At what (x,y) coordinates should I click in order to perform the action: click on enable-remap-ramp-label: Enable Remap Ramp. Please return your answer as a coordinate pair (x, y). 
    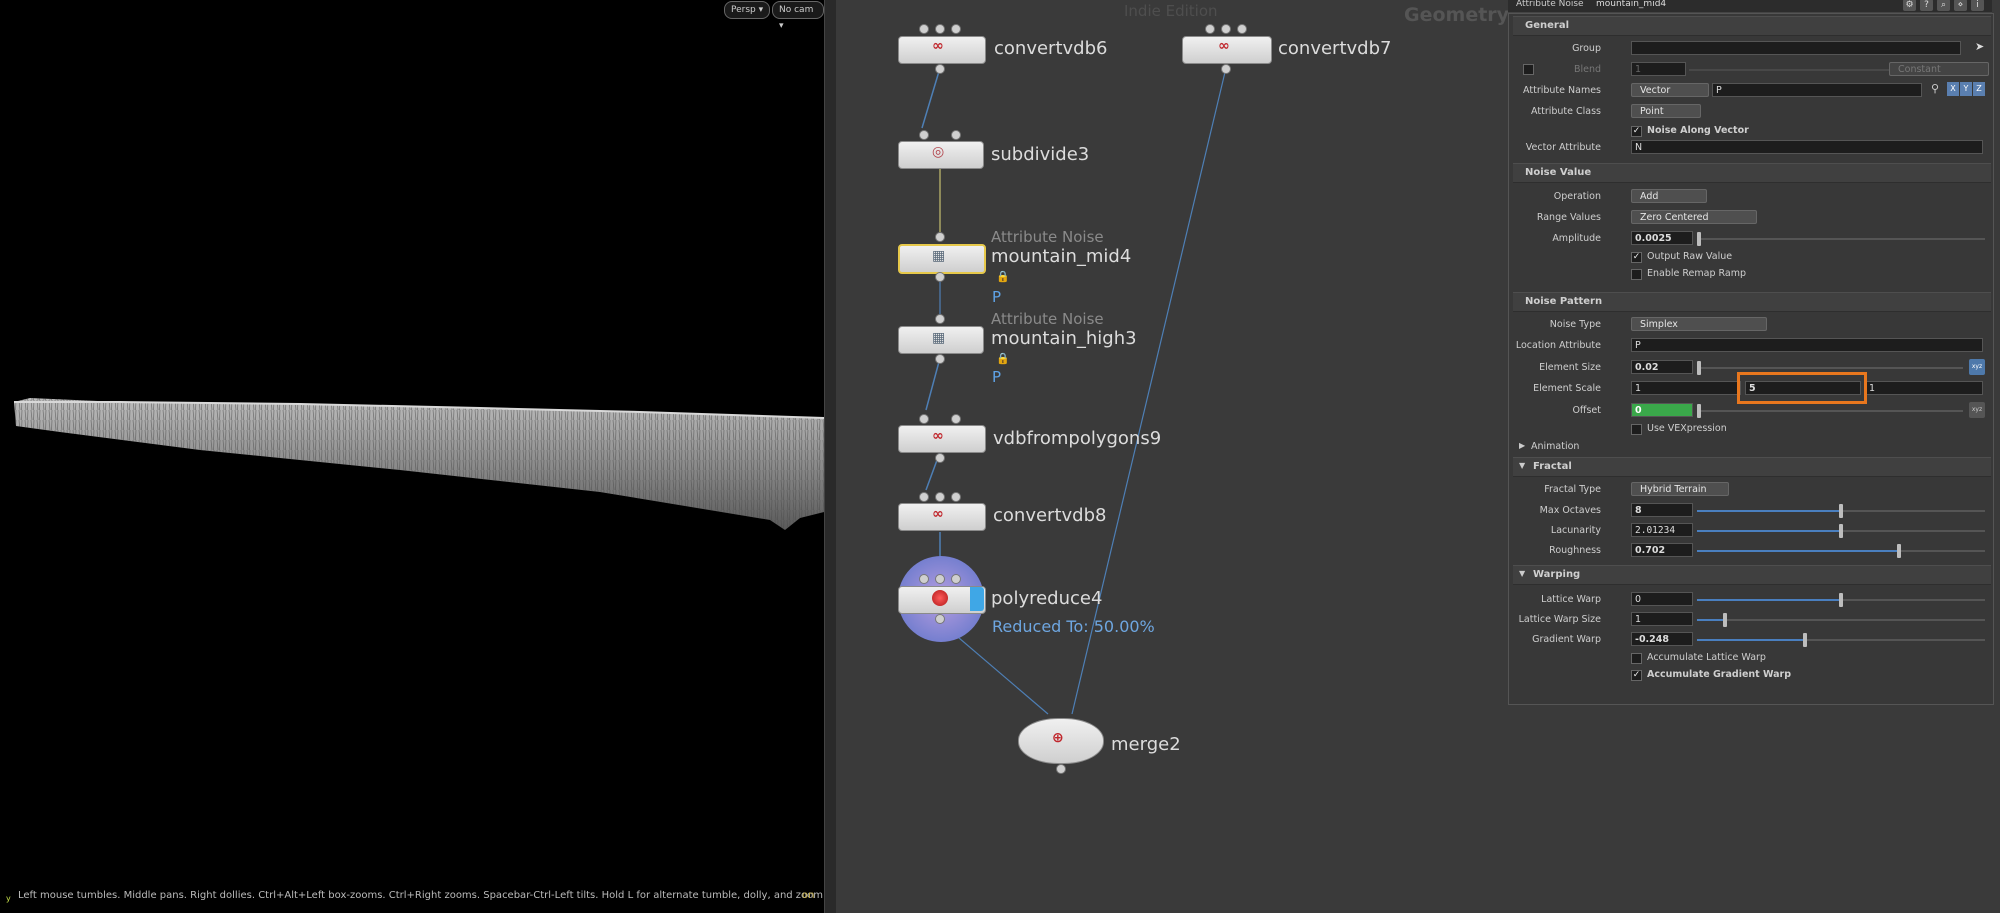
    Looking at the image, I should click on (1697, 273).